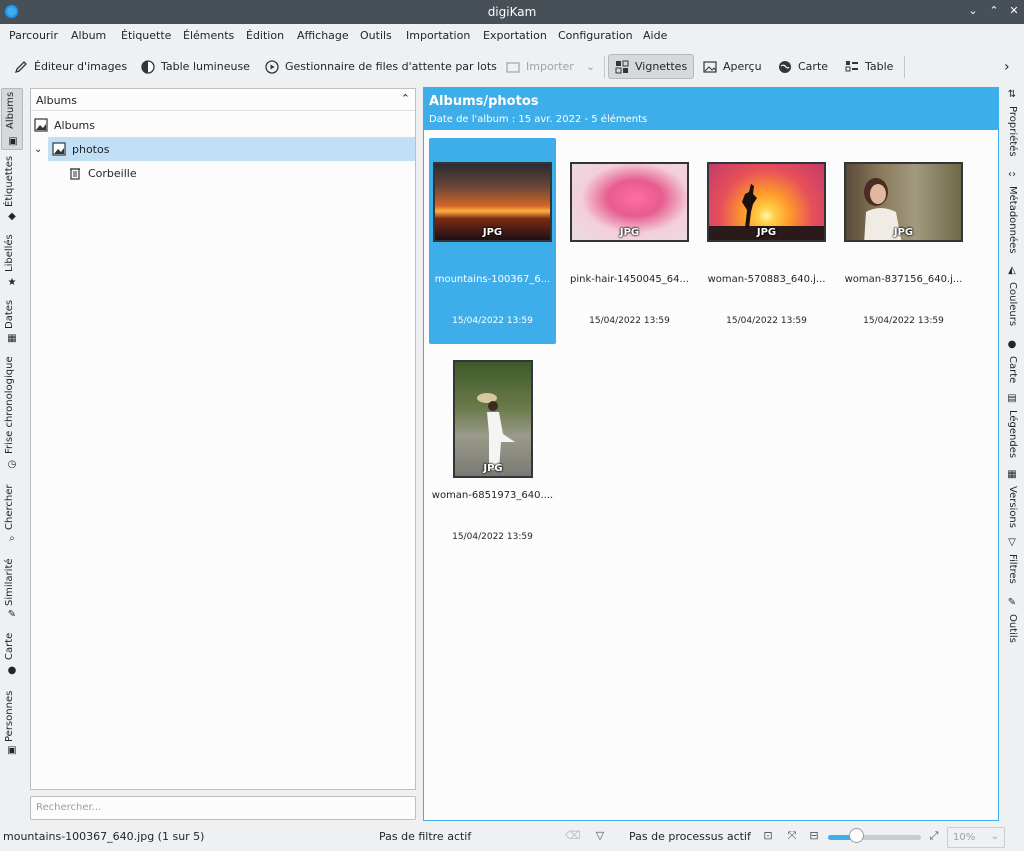  Describe the element at coordinates (1012, 174) in the screenshot. I see `code-icon: ‹›` at that location.